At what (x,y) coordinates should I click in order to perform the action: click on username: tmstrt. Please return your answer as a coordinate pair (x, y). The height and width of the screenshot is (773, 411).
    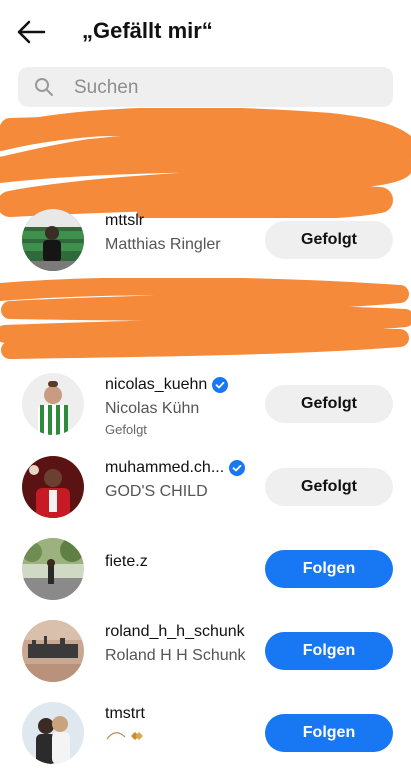
    Looking at the image, I should click on (125, 713).